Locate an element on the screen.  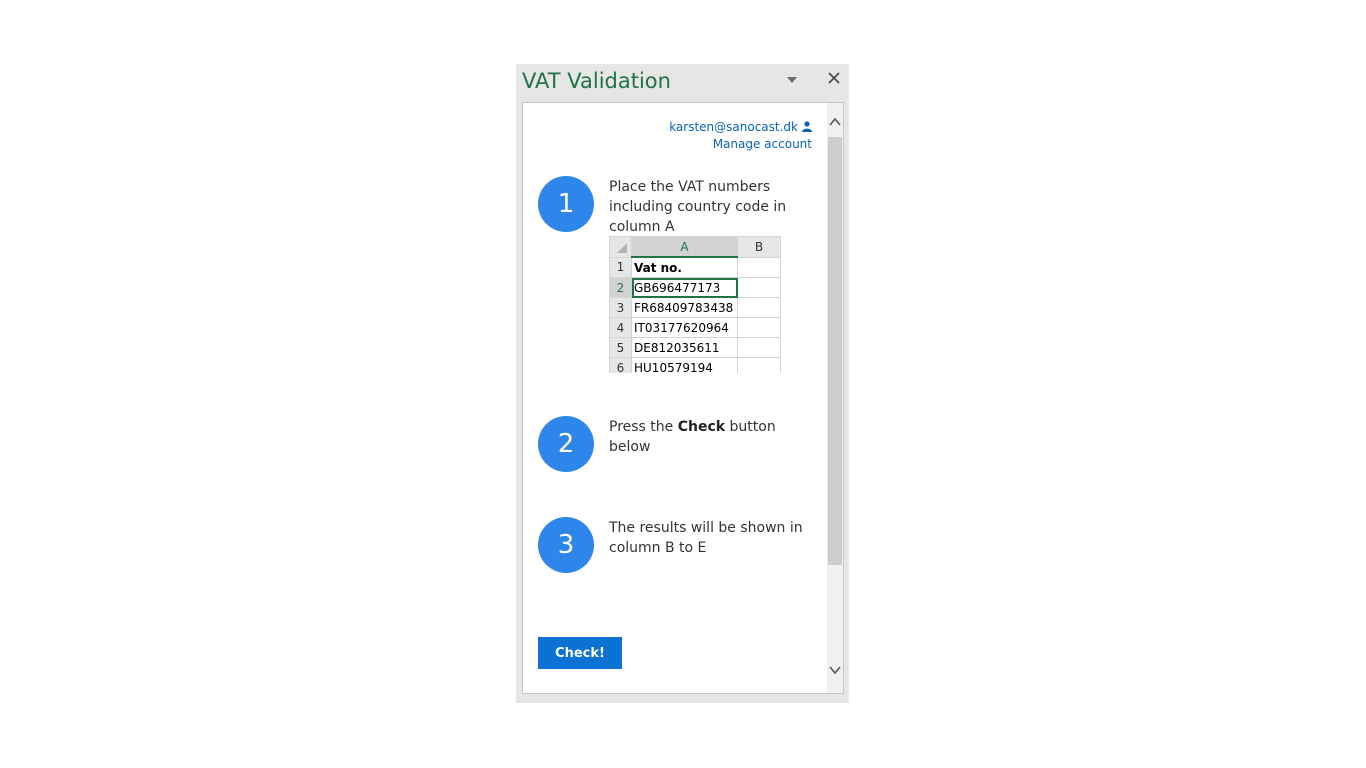
sheet-cell-active: GB696477173 is located at coordinates (684, 287).